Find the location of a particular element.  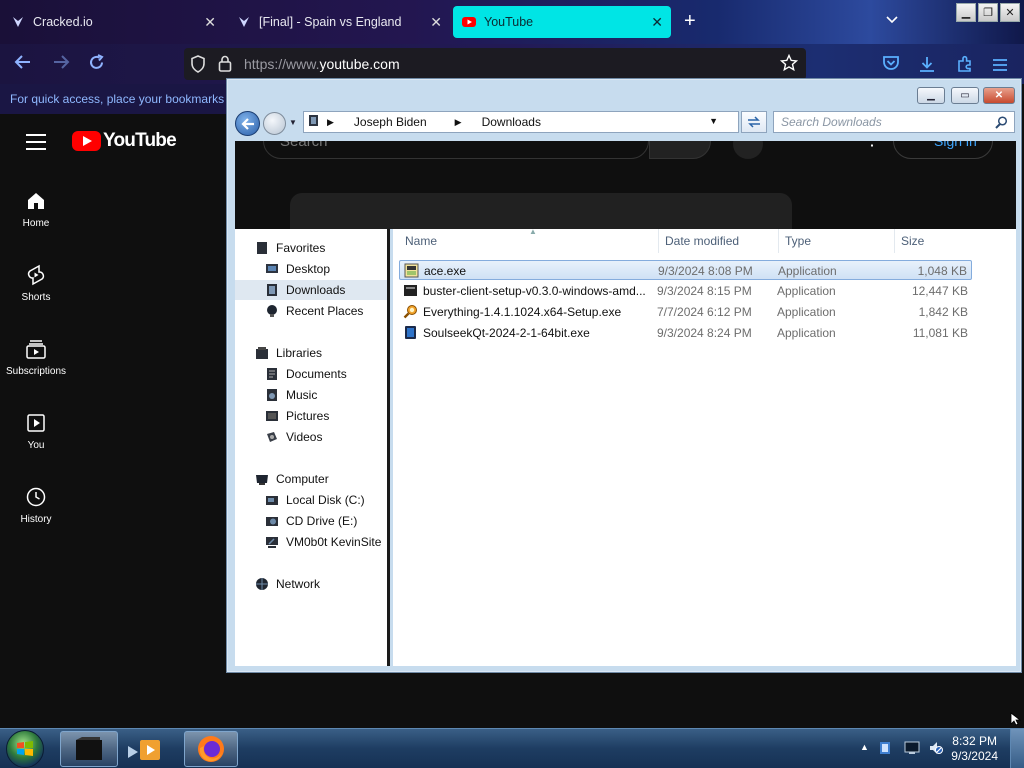

search-downloads-input: Search Downloads is located at coordinates (894, 122).